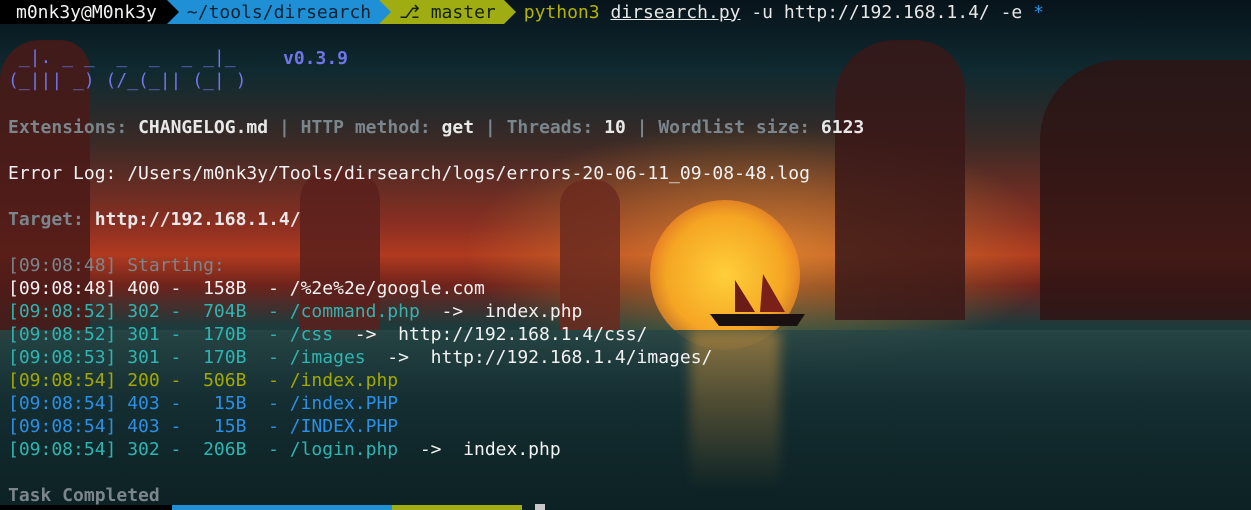 The image size is (1251, 510). What do you see at coordinates (316, 58) in the screenshot?
I see `banner-version: v0.3.9` at bounding box center [316, 58].